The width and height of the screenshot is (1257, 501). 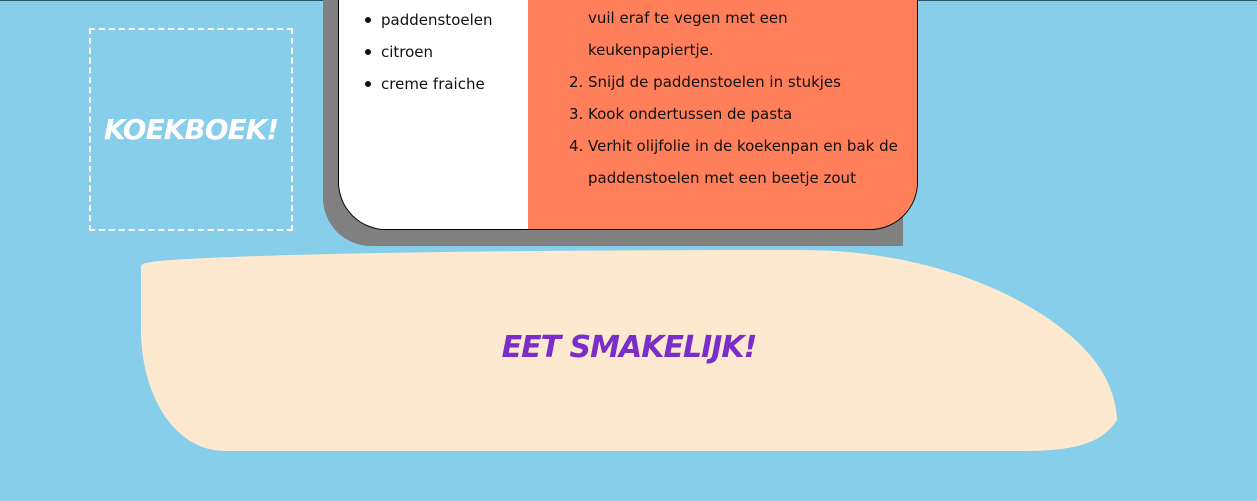 I want to click on step-number: 2., so click(x=576, y=82).